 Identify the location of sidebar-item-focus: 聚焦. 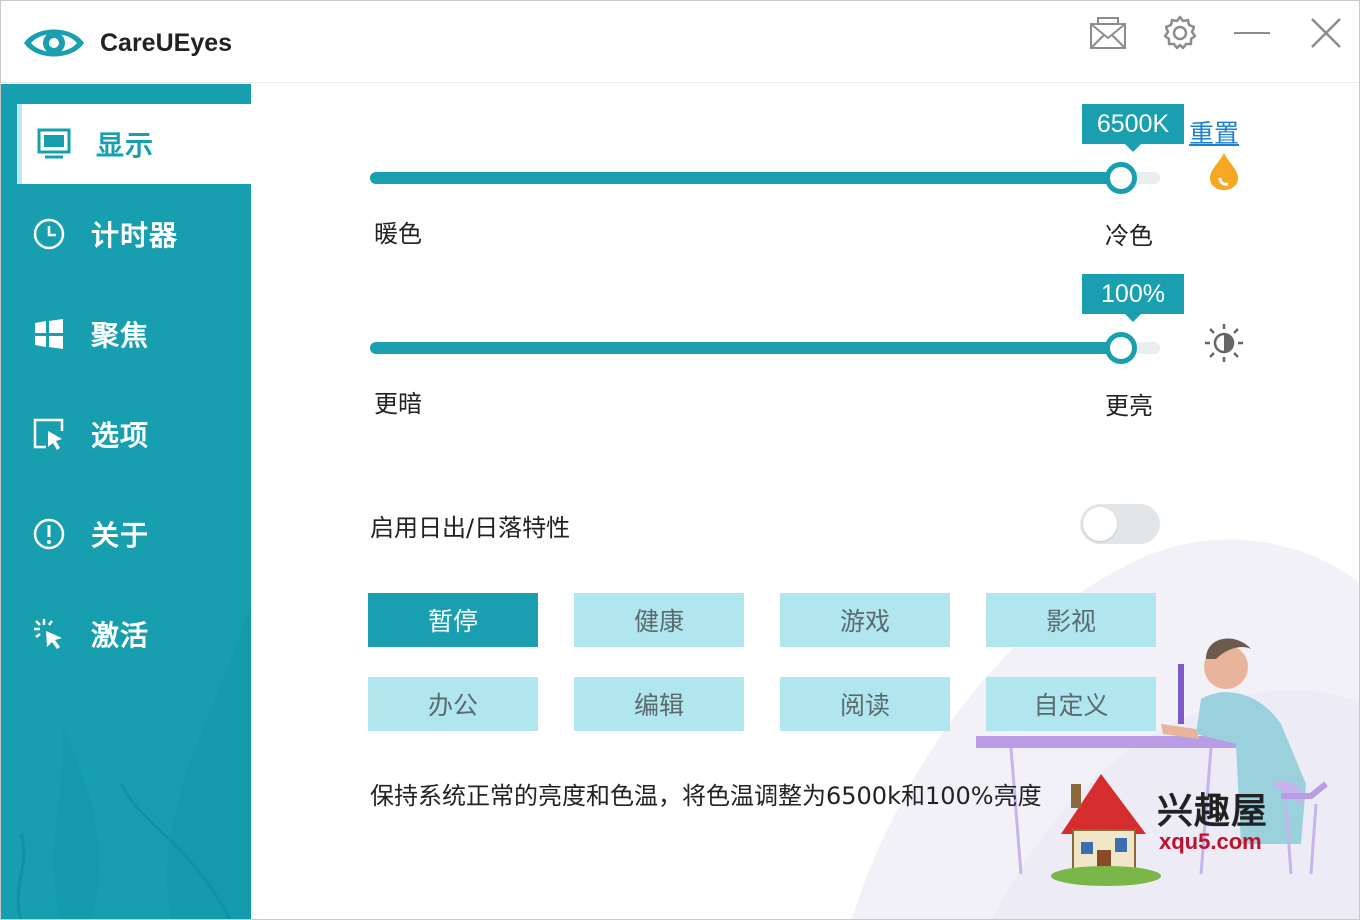
(134, 334).